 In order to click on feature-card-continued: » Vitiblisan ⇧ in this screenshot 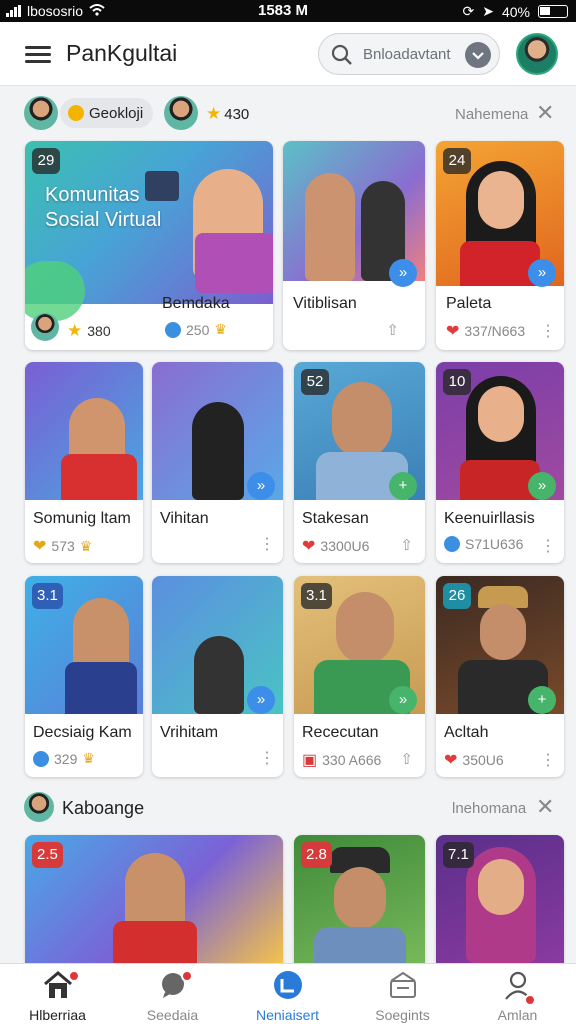, I will do `click(354, 245)`.